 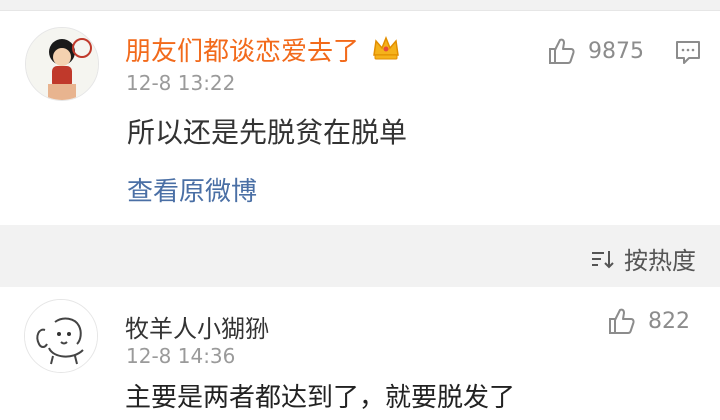 What do you see at coordinates (386, 47) in the screenshot?
I see `vip-crown-icon` at bounding box center [386, 47].